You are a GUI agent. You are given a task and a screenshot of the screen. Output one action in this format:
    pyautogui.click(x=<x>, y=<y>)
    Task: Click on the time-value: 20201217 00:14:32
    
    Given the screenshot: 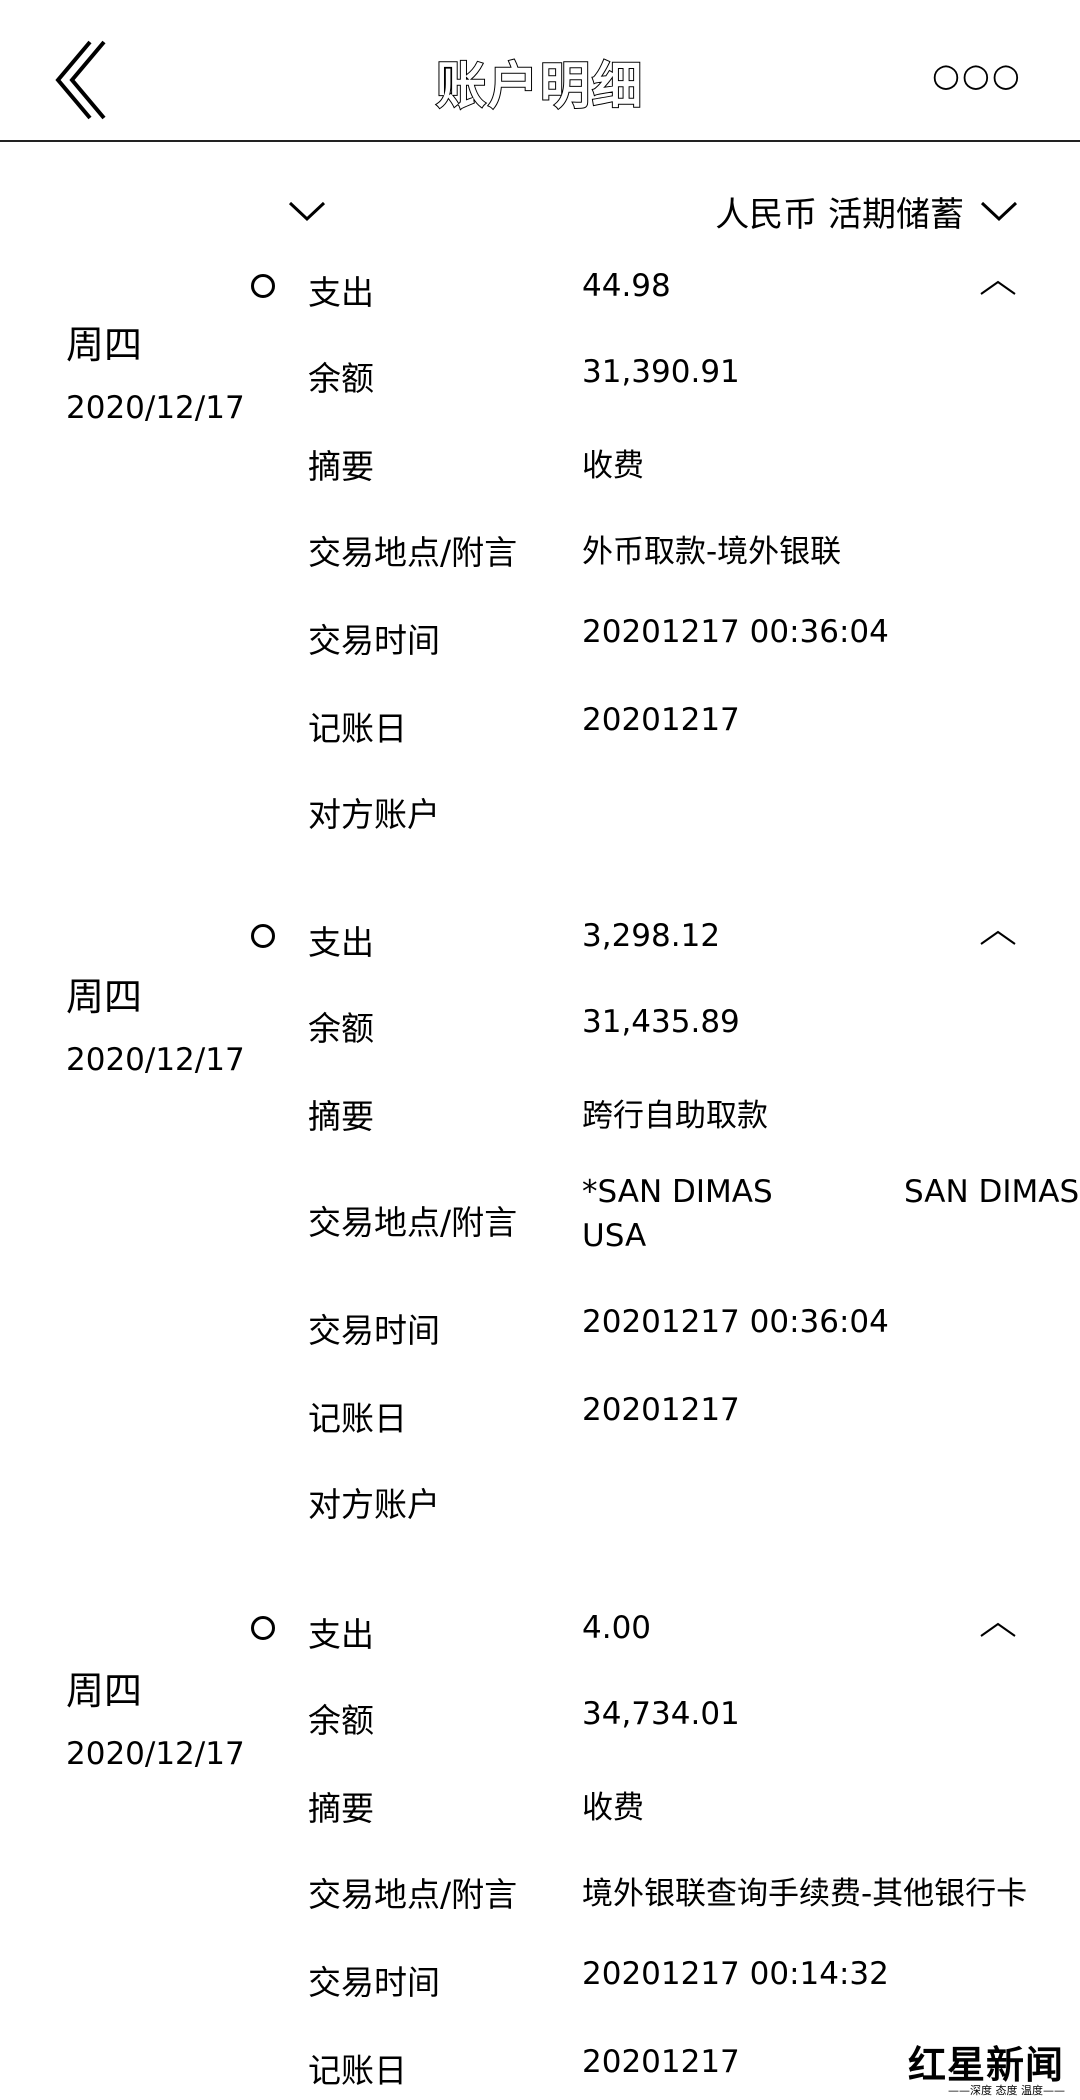 What is the action you would take?
    pyautogui.click(x=735, y=1974)
    